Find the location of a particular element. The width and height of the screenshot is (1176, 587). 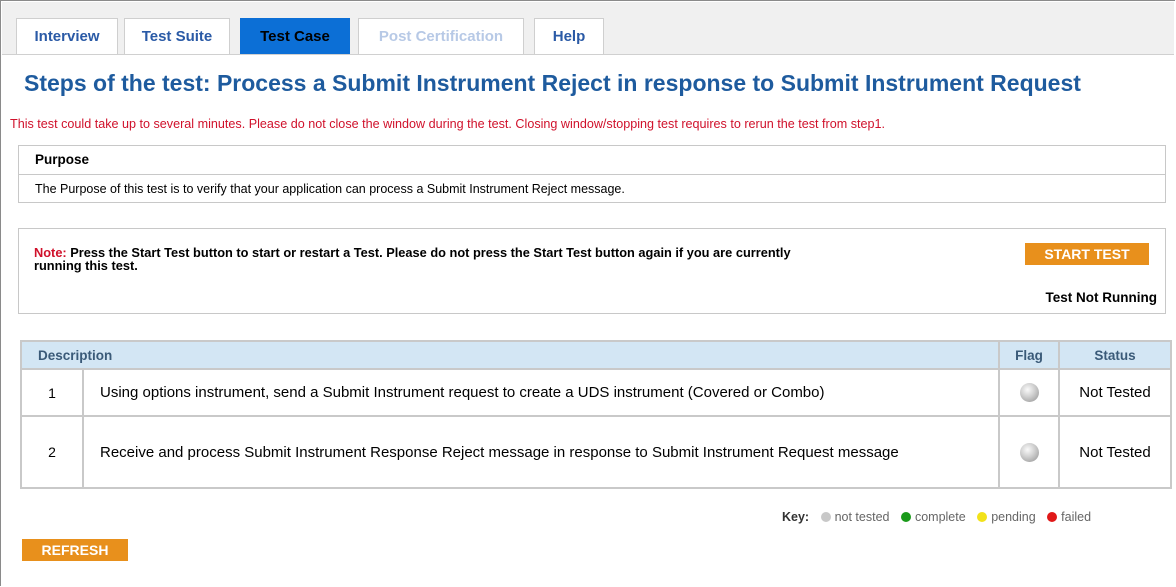

step-number: 2 is located at coordinates (52, 452).